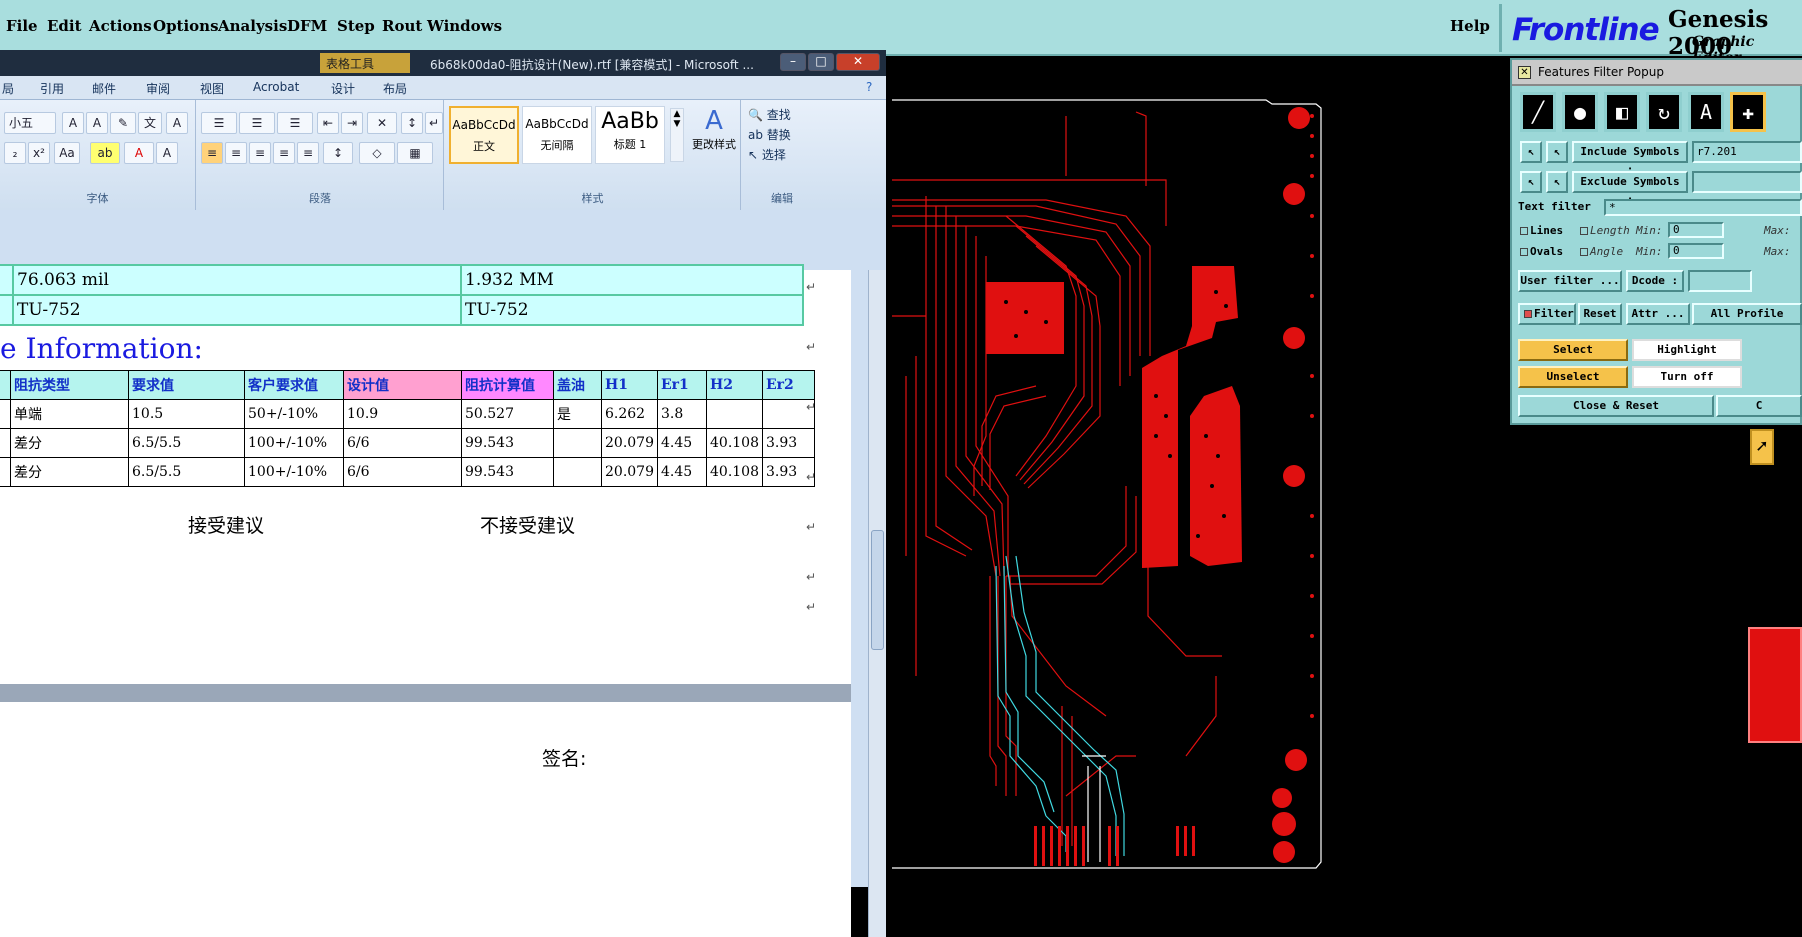  What do you see at coordinates (402, 26) in the screenshot?
I see `menu-rout: Rout` at bounding box center [402, 26].